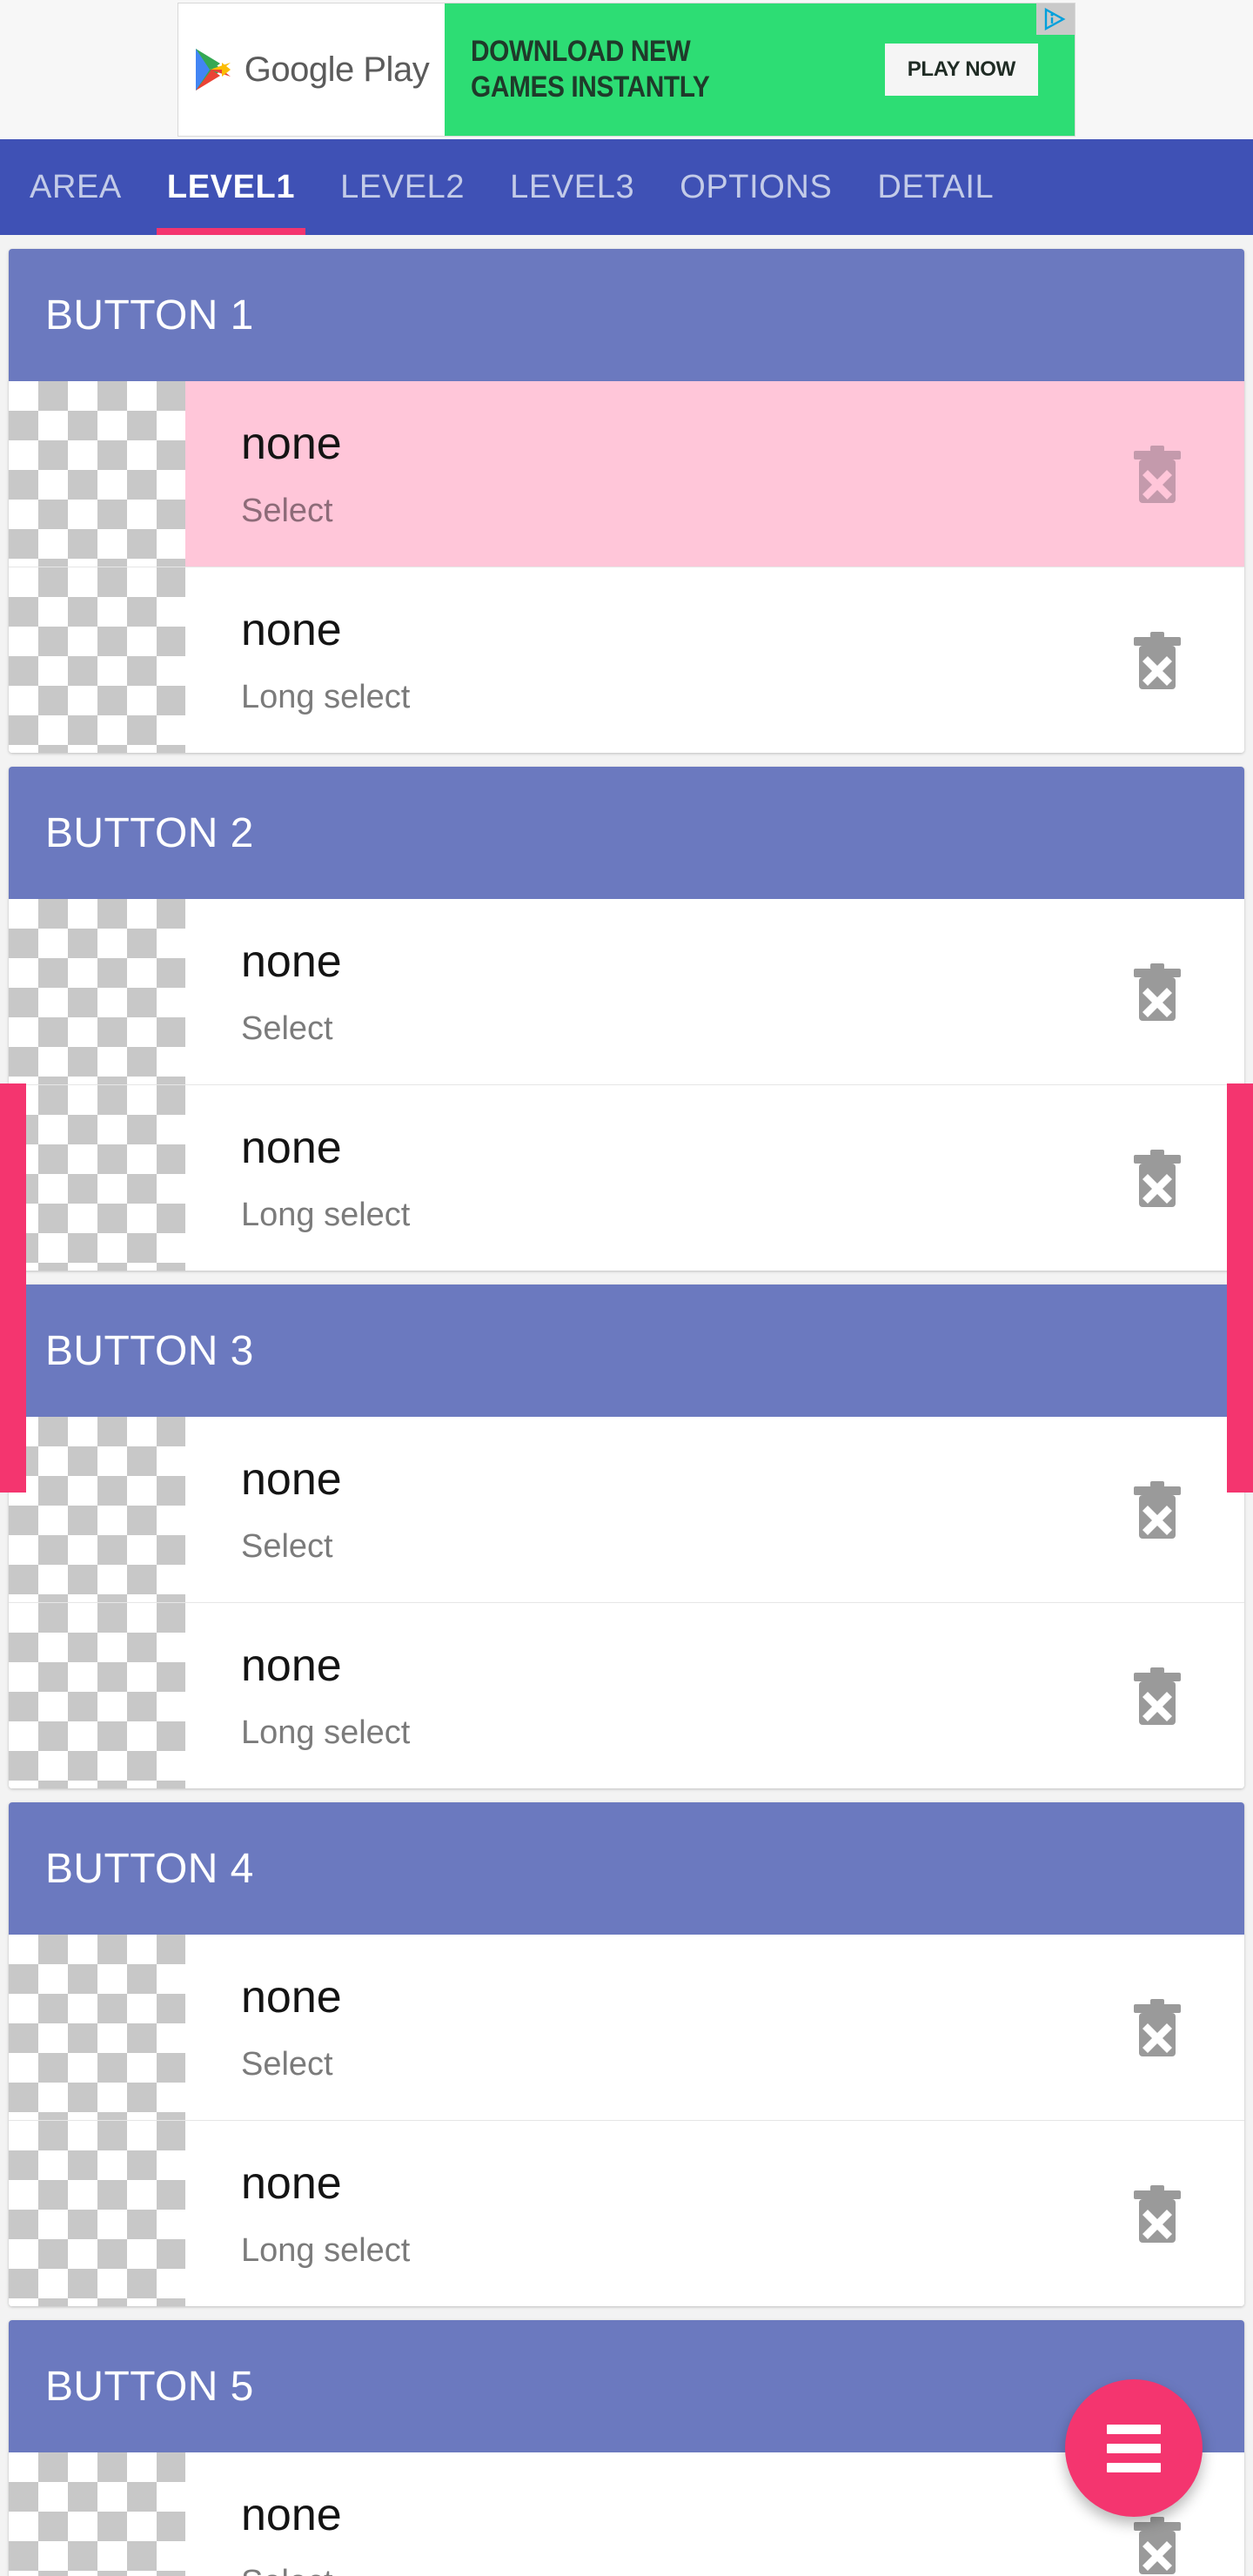 The width and height of the screenshot is (1253, 2576). I want to click on ad-message-area: DOWNLOAD NEW GAMES INSTANTLY PLAY NOW, so click(760, 69).